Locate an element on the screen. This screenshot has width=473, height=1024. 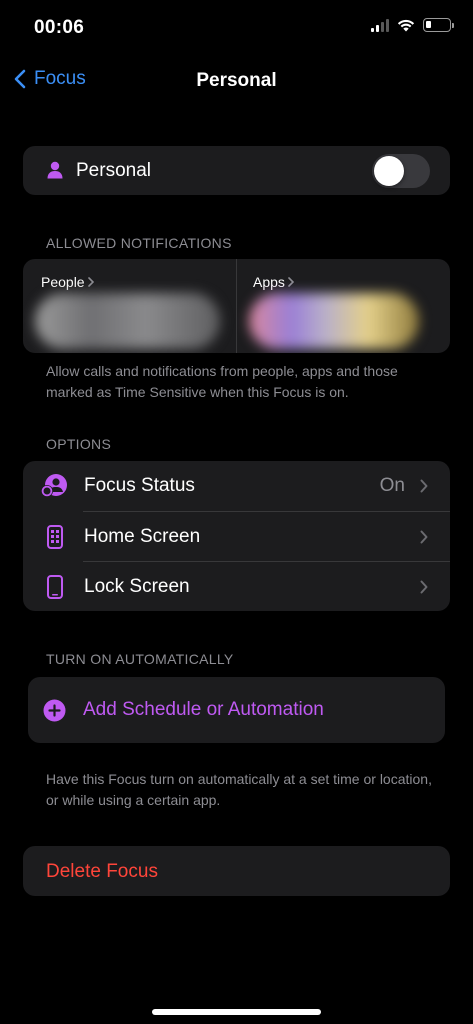
status-time: 00:06 is located at coordinates (59, 27).